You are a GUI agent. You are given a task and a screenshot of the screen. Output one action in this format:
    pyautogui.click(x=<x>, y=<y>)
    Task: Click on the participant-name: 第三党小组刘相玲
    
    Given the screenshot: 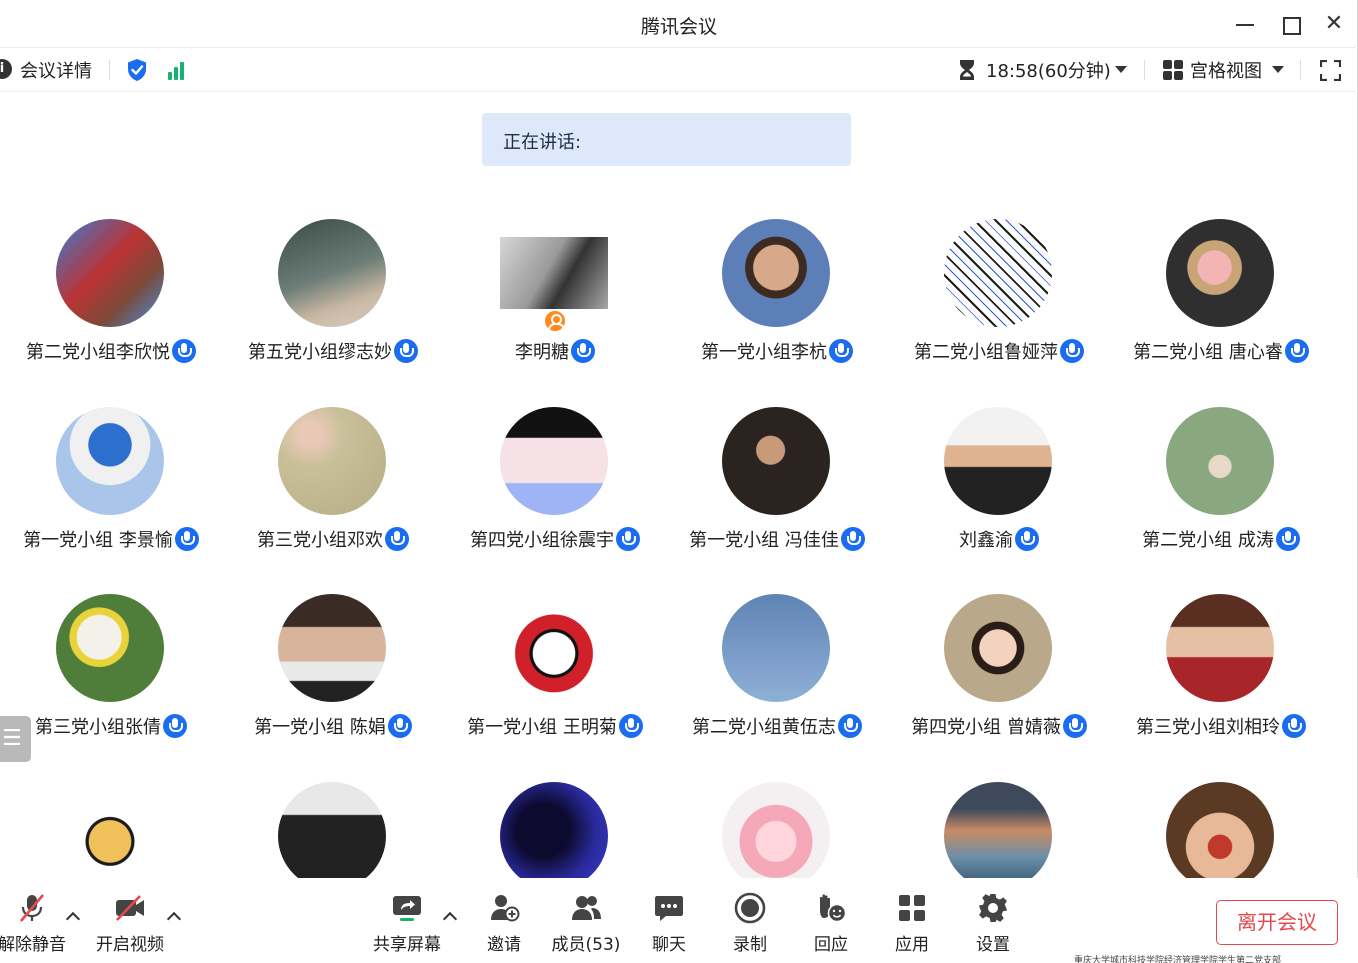 What is the action you would take?
    pyautogui.click(x=1208, y=727)
    